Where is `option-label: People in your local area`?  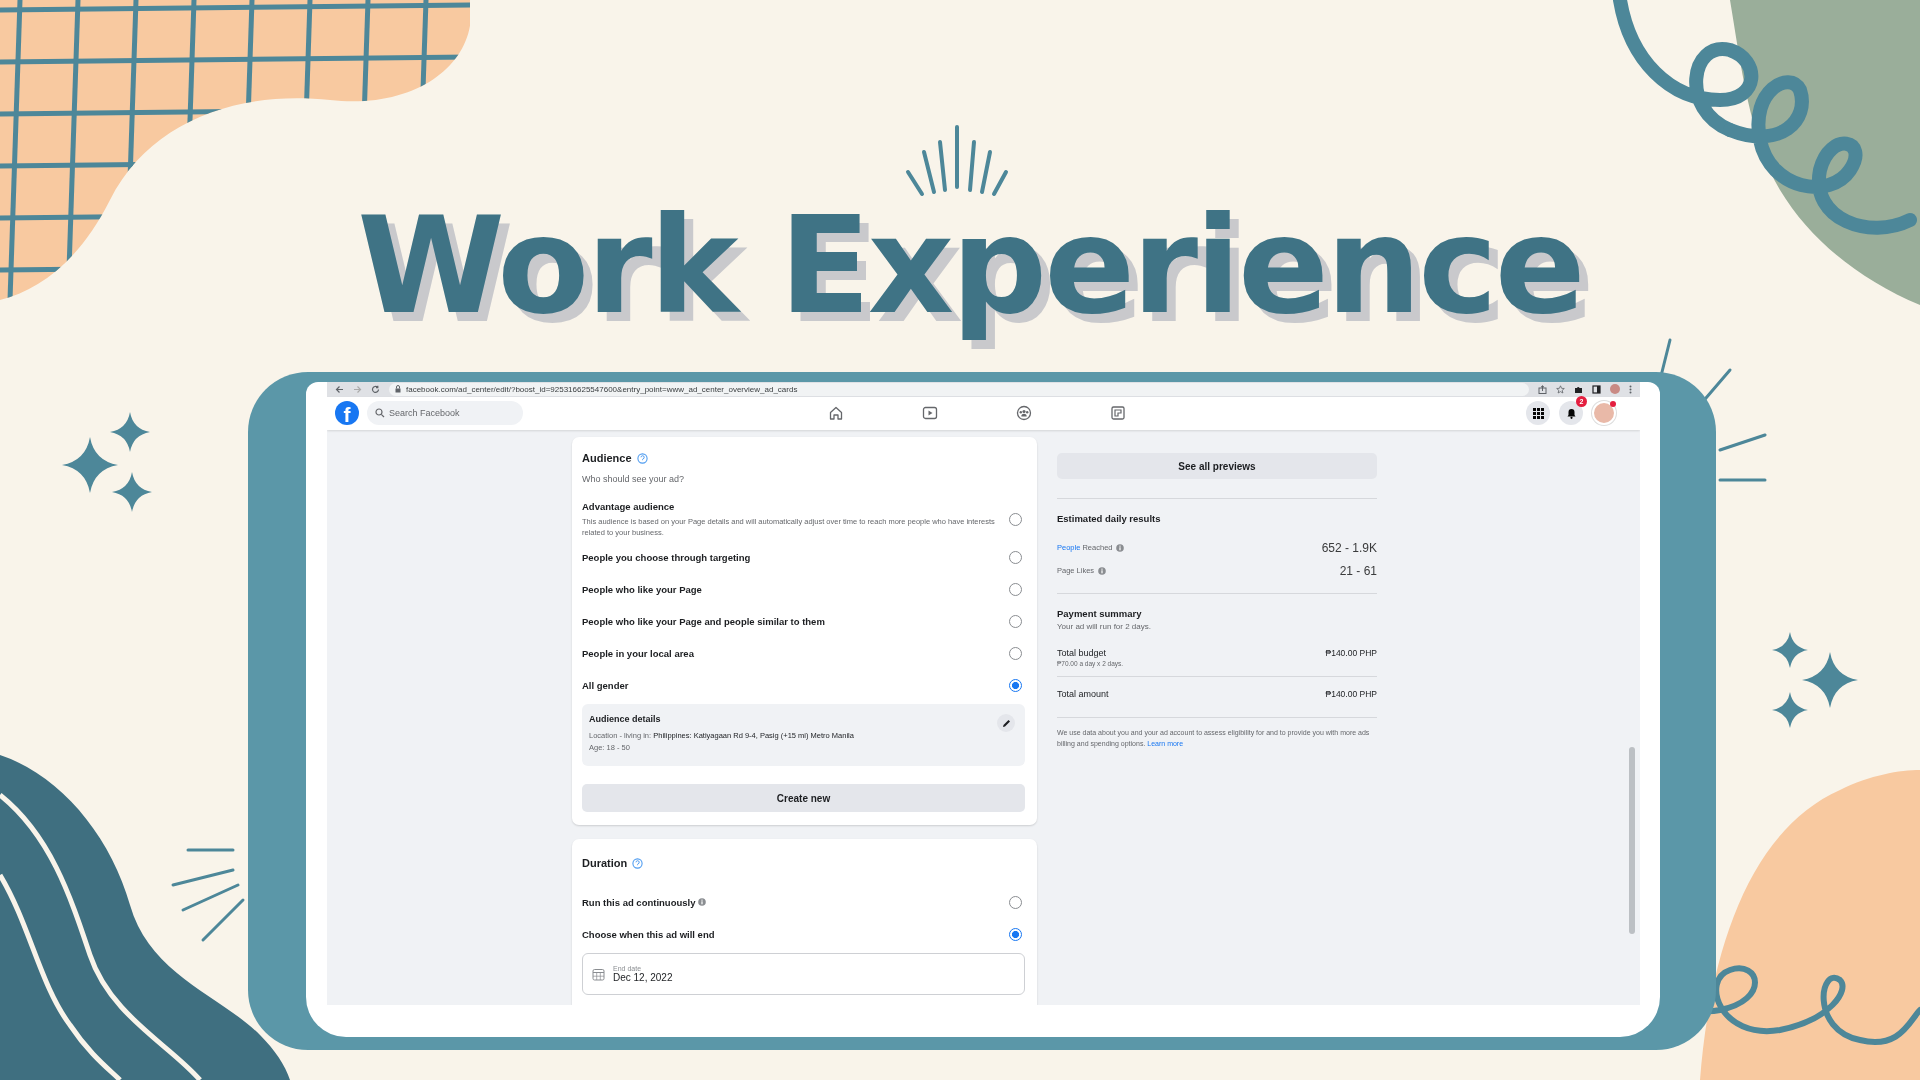
option-label: People in your local area is located at coordinates (638, 653).